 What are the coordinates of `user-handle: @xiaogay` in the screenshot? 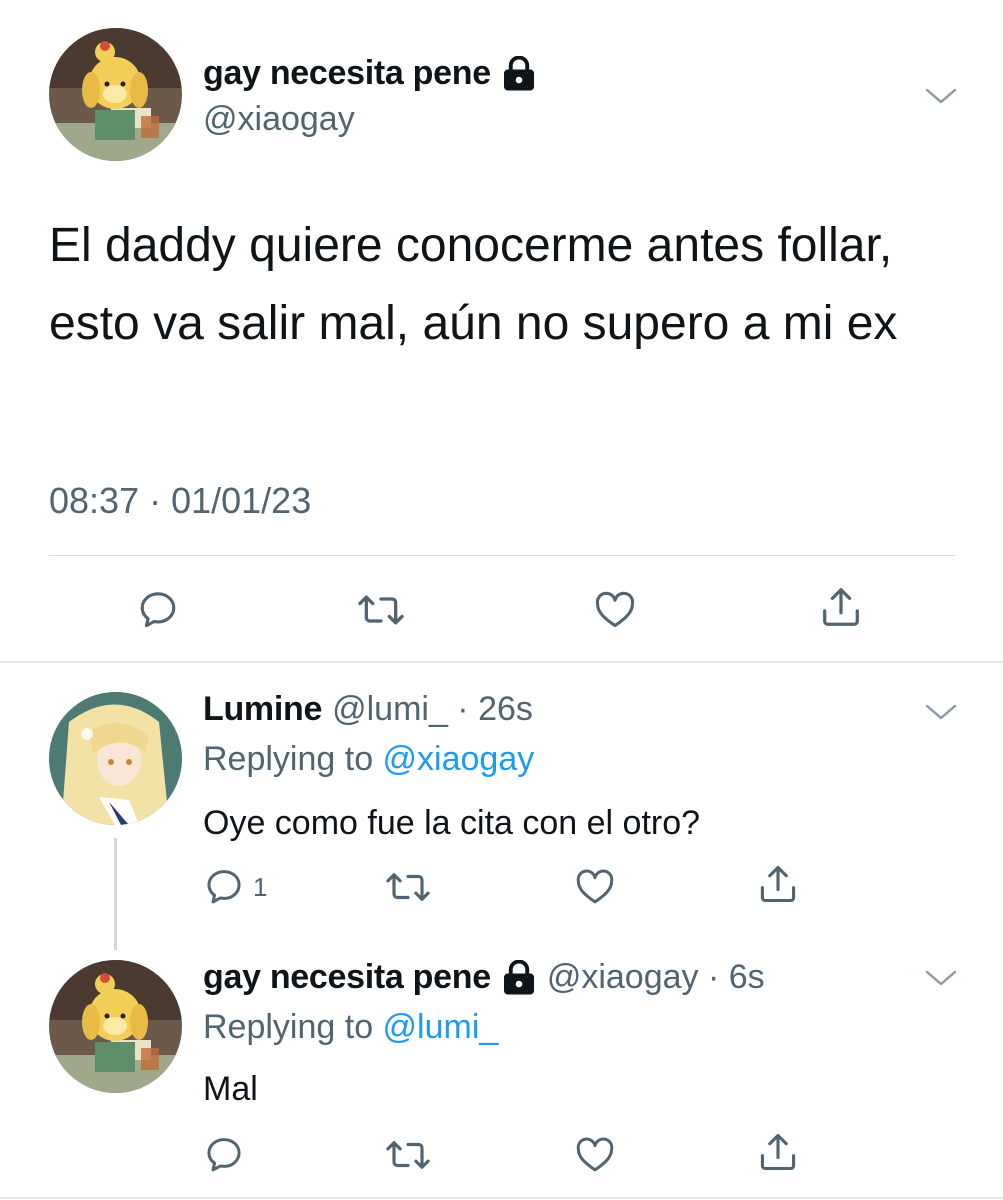 It's located at (279, 119).